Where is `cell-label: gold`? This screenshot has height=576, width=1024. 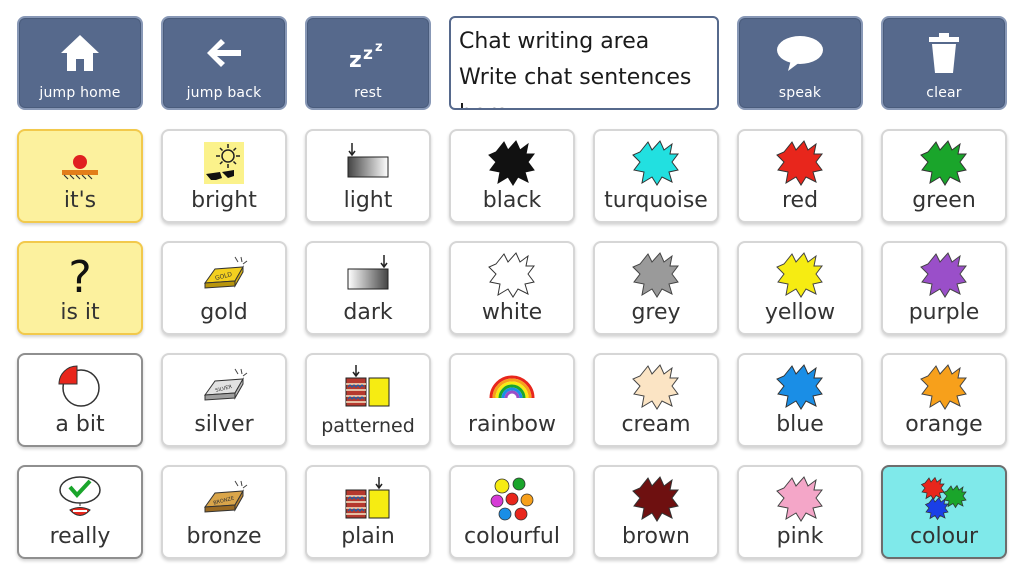
cell-label: gold is located at coordinates (224, 312).